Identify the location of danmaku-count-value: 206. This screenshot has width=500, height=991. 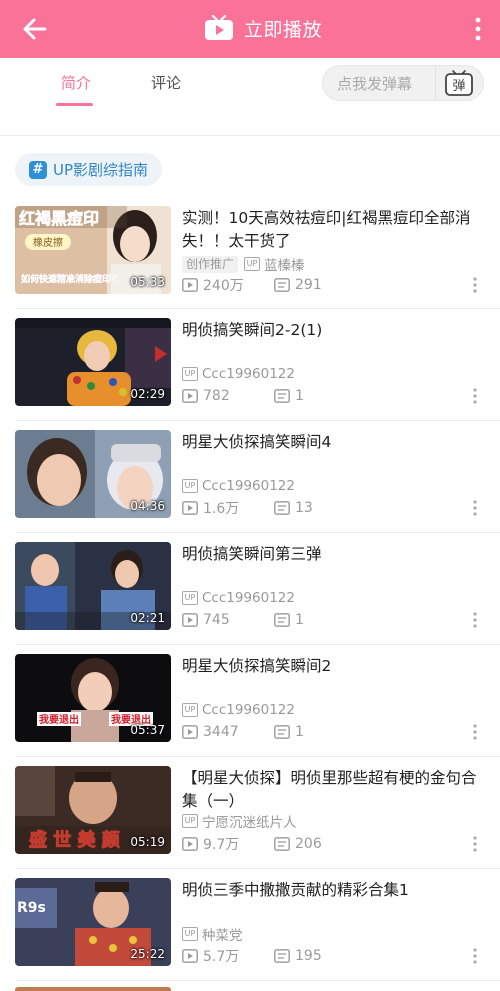
(308, 844).